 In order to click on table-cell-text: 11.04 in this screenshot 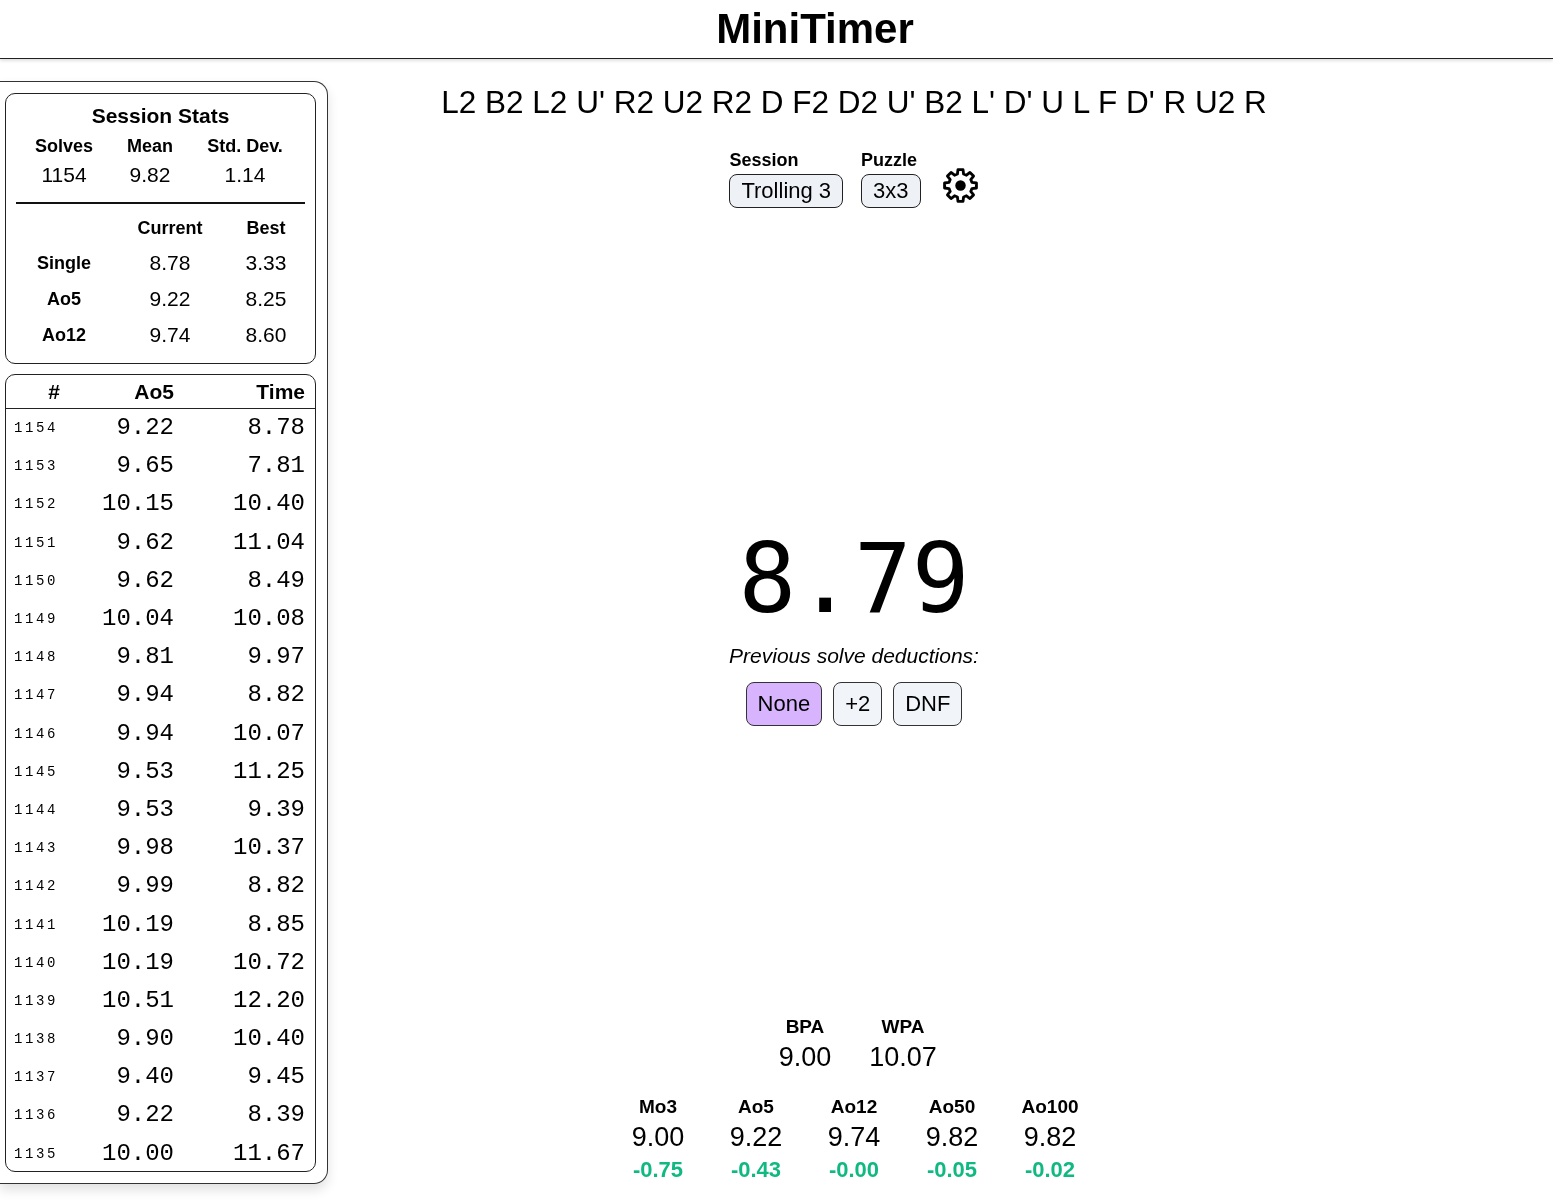, I will do `click(268, 542)`.